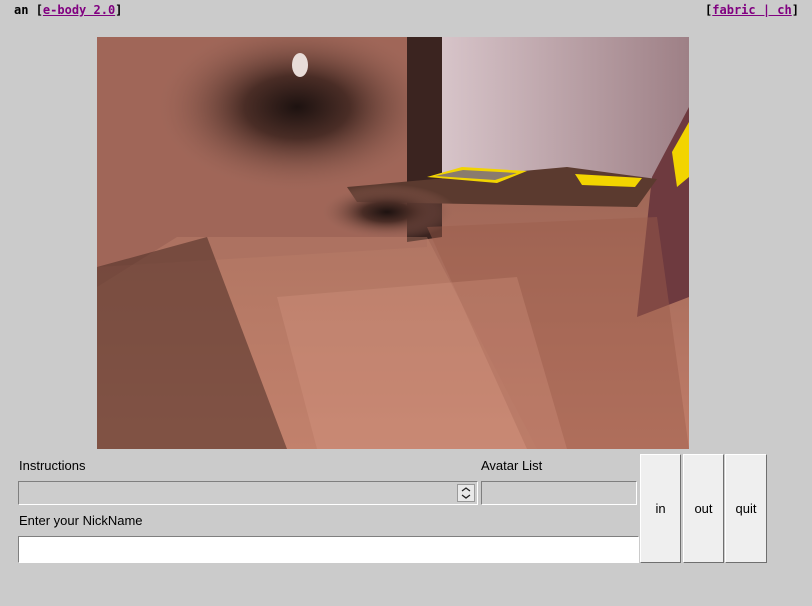  Describe the element at coordinates (248, 493) in the screenshot. I see `instructions-select` at that location.